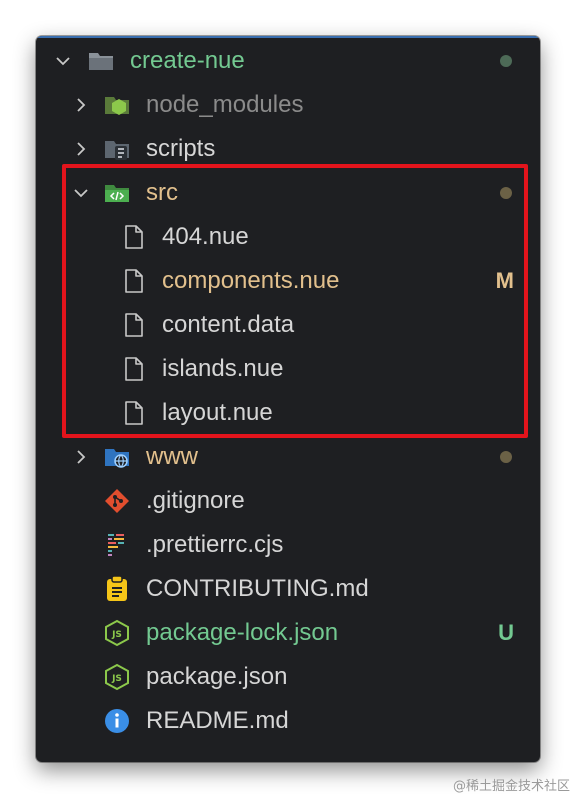 Image resolution: width=576 pixels, height=798 pixels. I want to click on git-status-badge: M, so click(504, 280).